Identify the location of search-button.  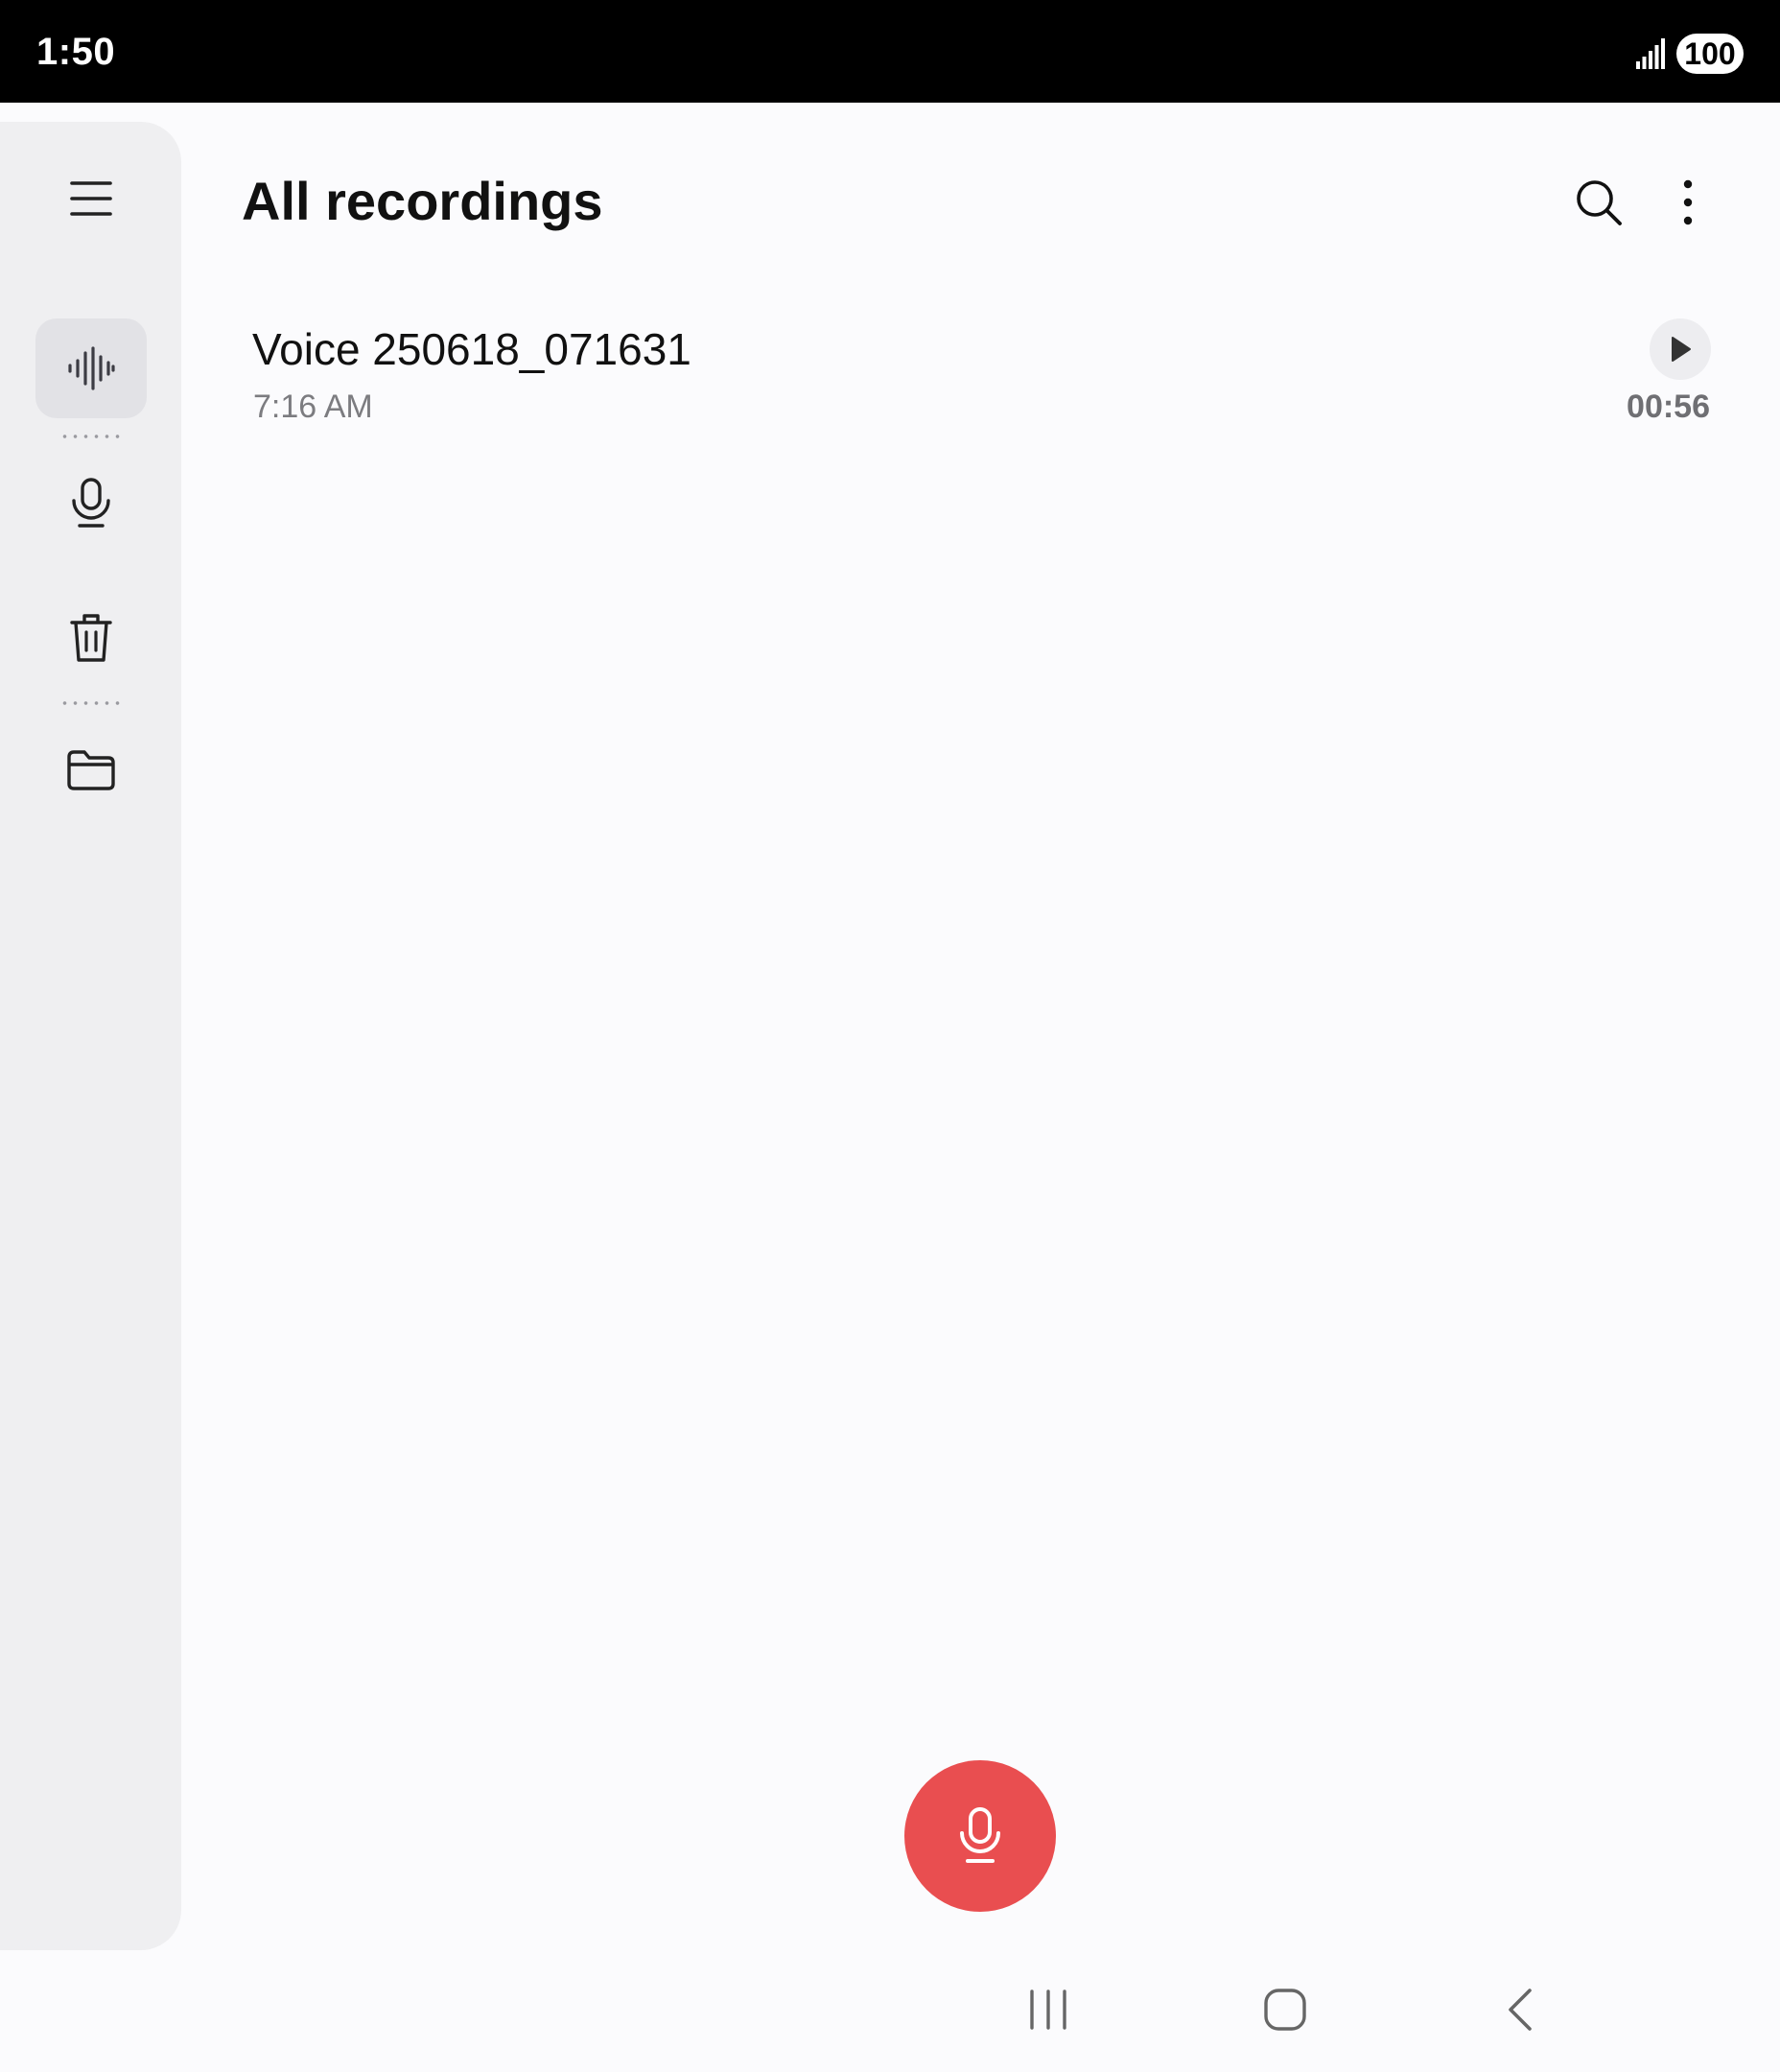
(1599, 202).